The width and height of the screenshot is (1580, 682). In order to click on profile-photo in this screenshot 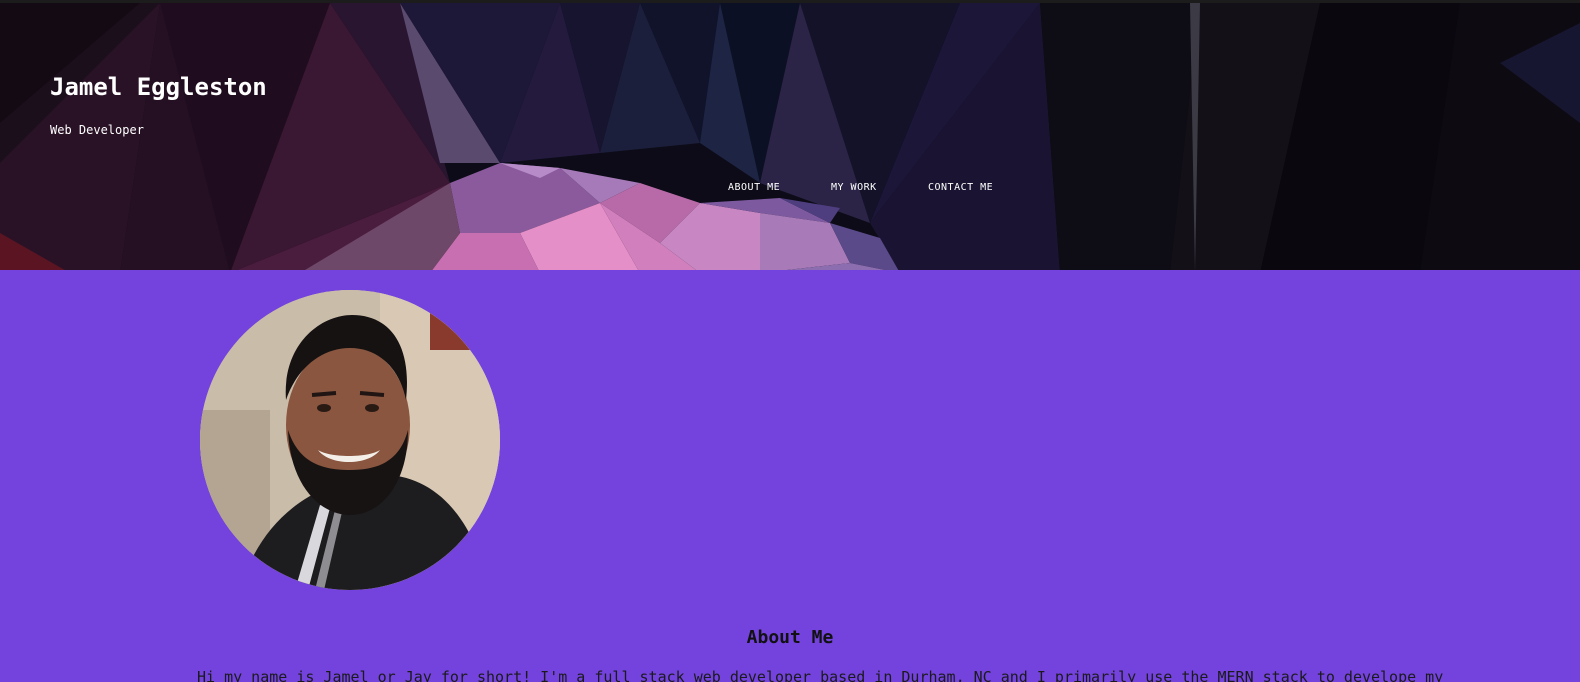, I will do `click(350, 440)`.